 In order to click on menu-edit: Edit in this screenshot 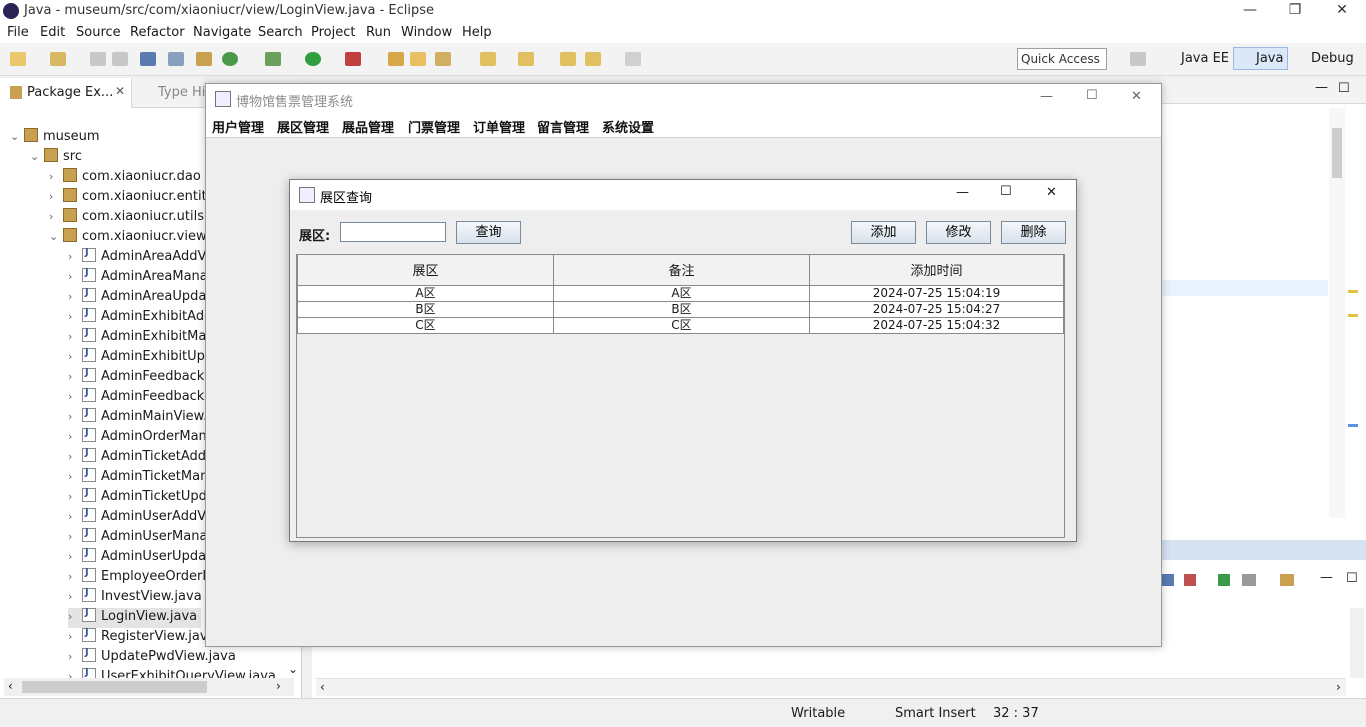, I will do `click(52, 32)`.